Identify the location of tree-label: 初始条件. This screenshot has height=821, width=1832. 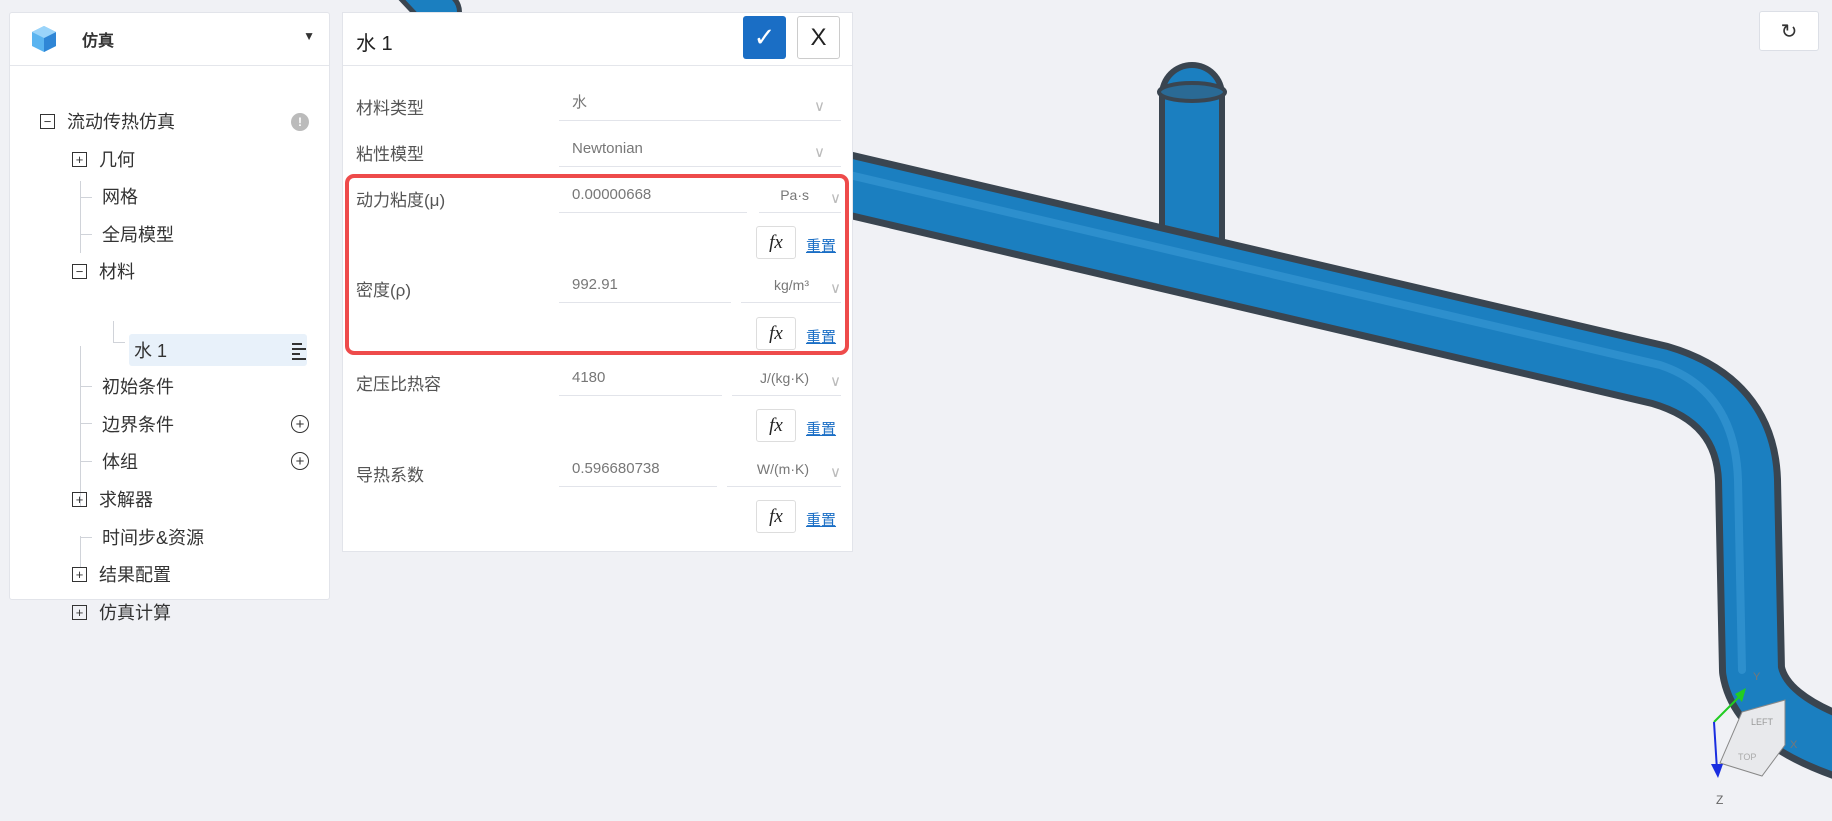
(138, 387).